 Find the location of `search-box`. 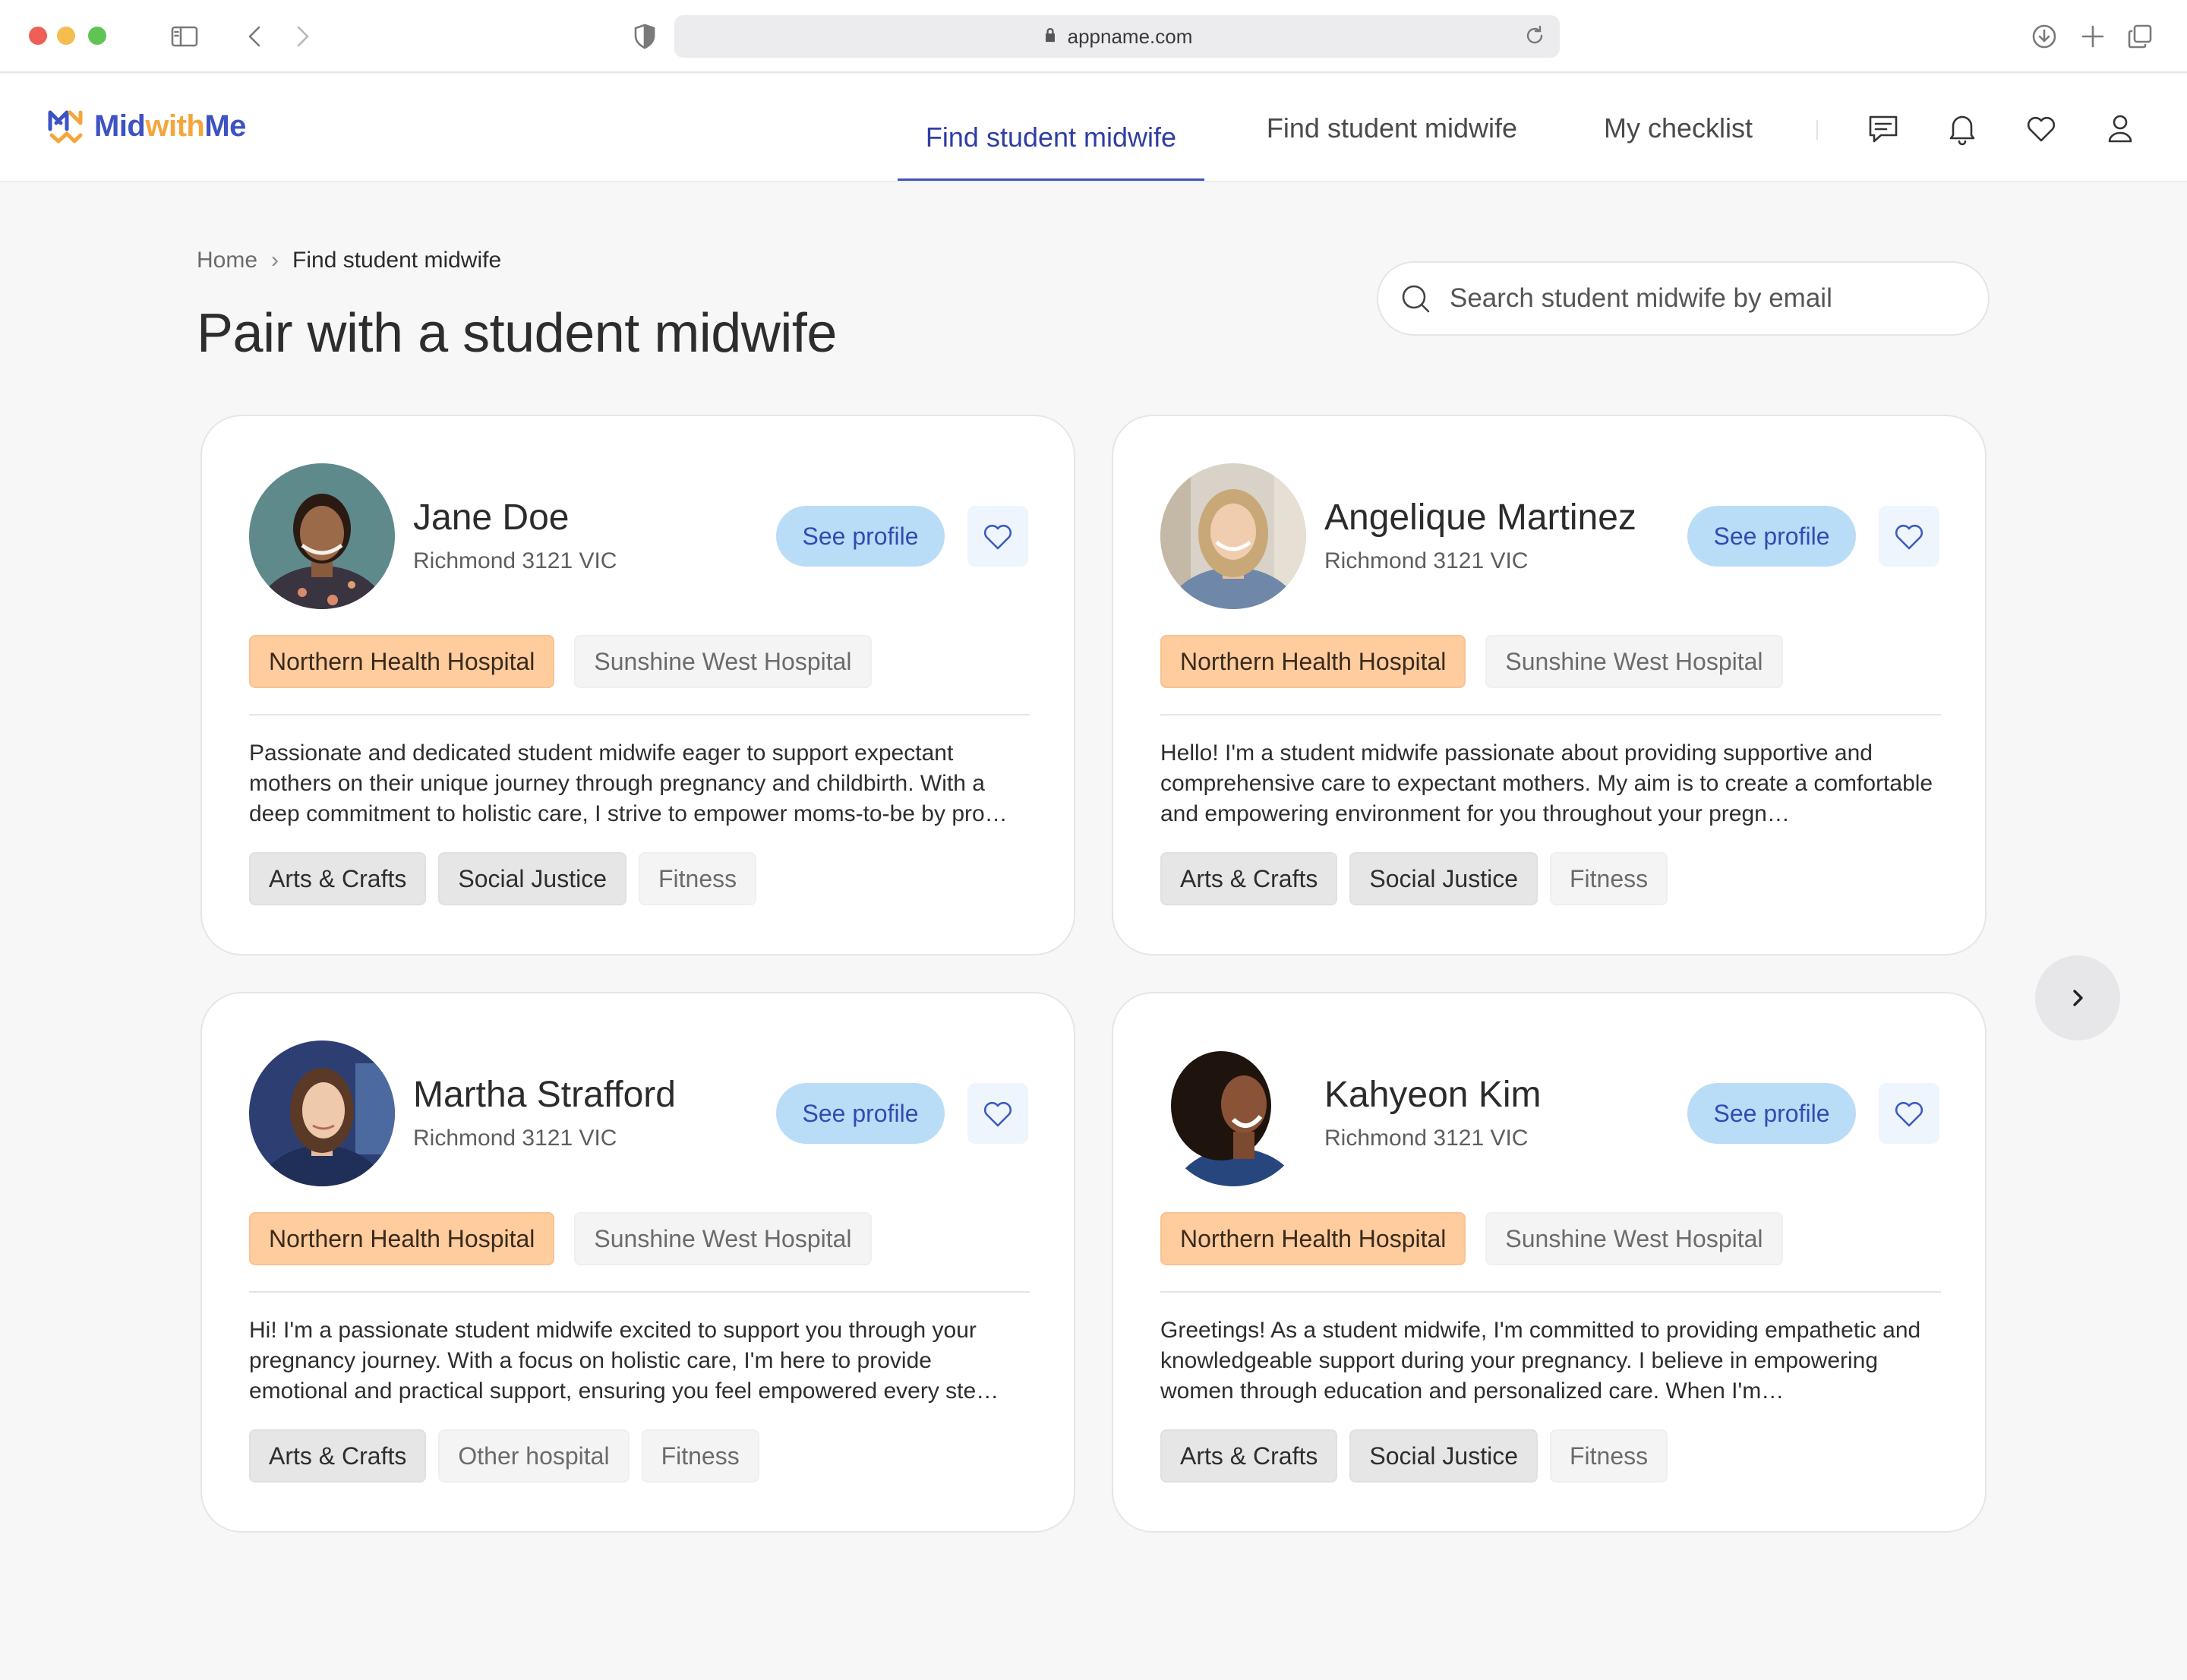

search-box is located at coordinates (1683, 298).